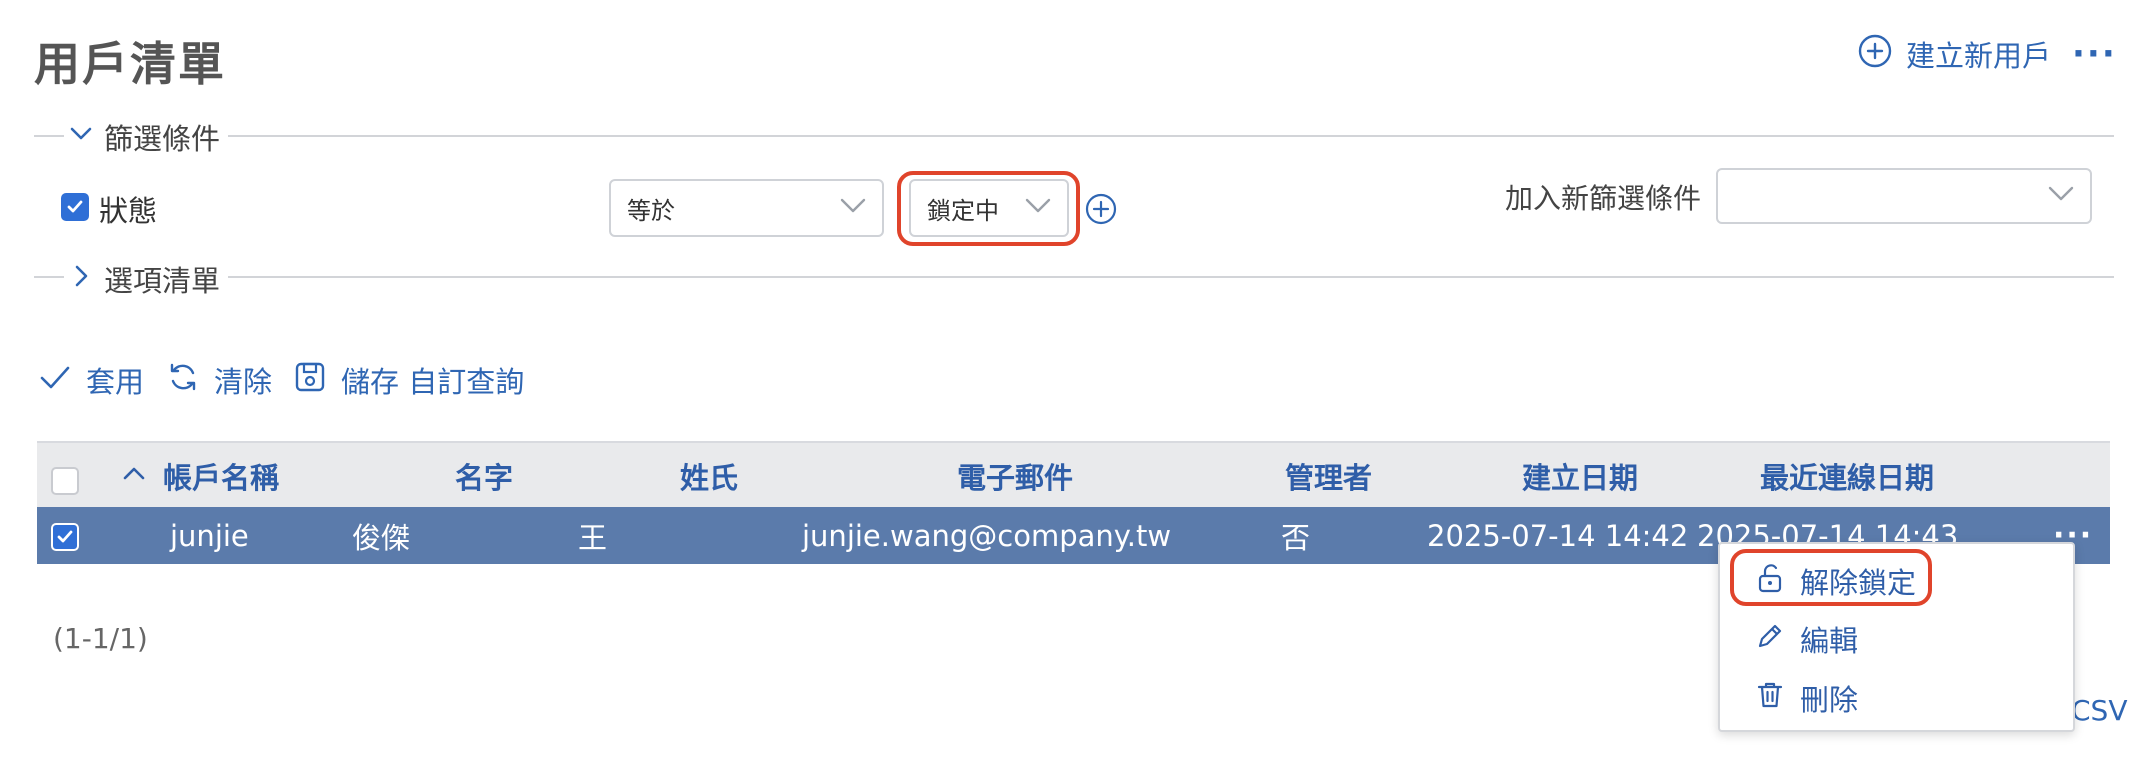  What do you see at coordinates (100, 638) in the screenshot?
I see `pagination-info: (1-1/1)` at bounding box center [100, 638].